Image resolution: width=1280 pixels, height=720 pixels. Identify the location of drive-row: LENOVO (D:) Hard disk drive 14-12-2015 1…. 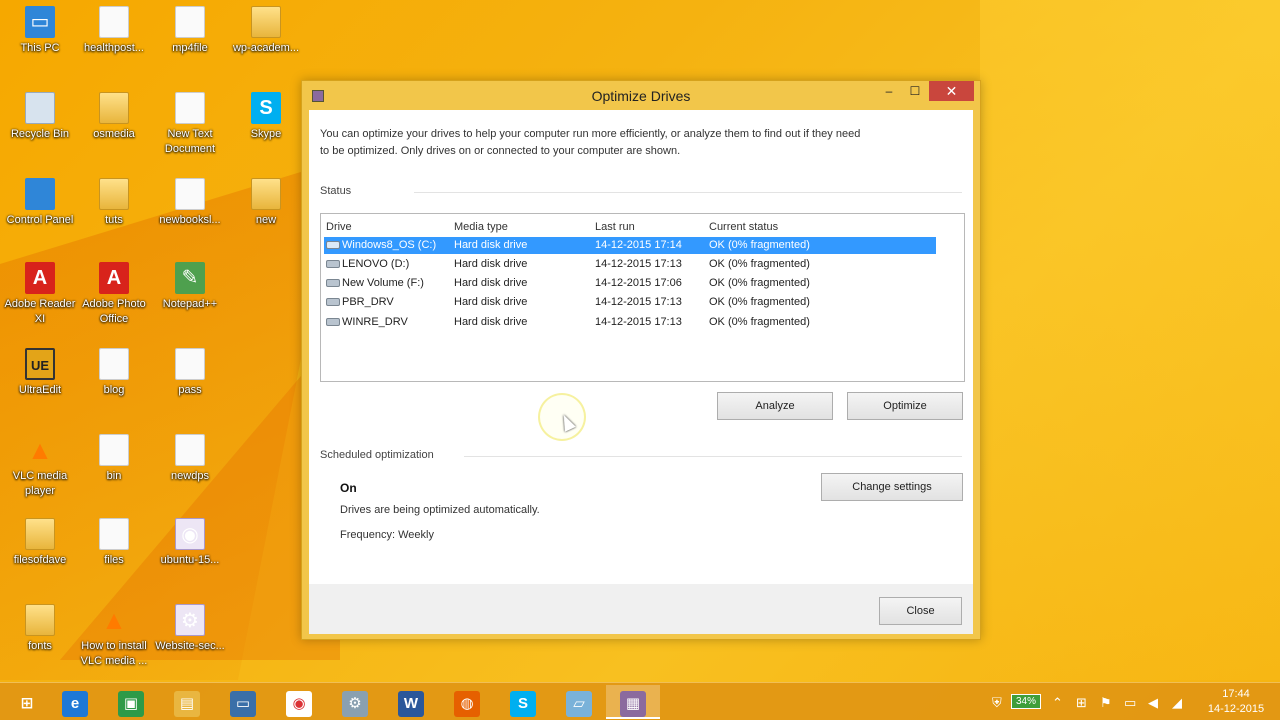
(630, 264).